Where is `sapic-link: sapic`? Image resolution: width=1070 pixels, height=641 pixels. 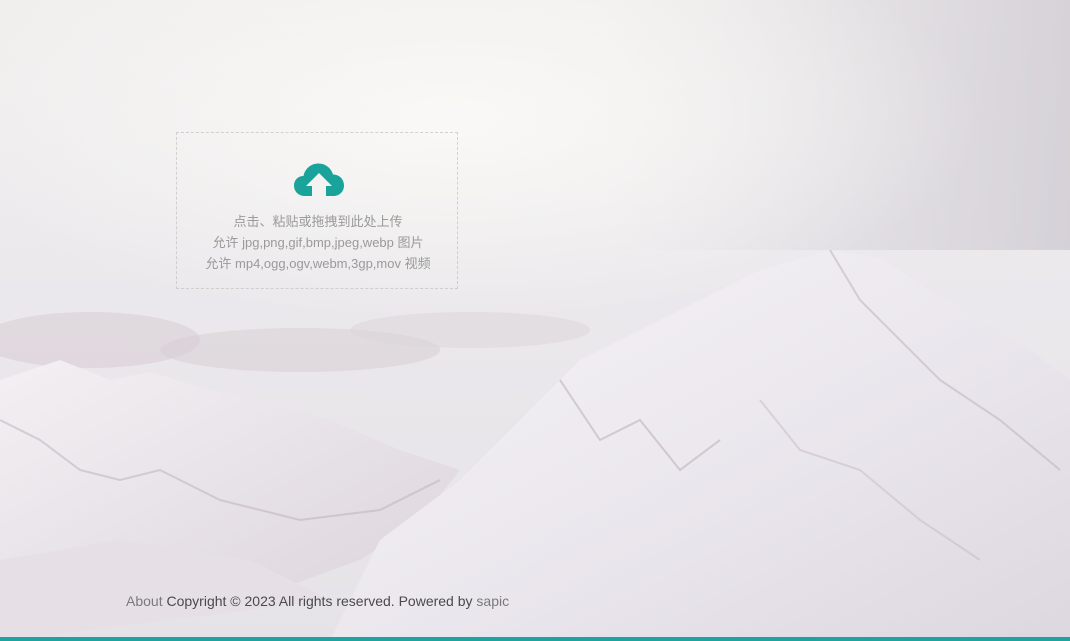
sapic-link: sapic is located at coordinates (492, 601).